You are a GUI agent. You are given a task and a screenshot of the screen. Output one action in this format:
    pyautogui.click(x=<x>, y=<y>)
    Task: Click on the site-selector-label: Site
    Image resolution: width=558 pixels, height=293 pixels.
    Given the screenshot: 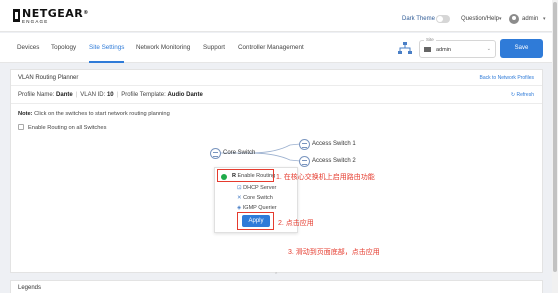 What is the action you would take?
    pyautogui.click(x=430, y=39)
    